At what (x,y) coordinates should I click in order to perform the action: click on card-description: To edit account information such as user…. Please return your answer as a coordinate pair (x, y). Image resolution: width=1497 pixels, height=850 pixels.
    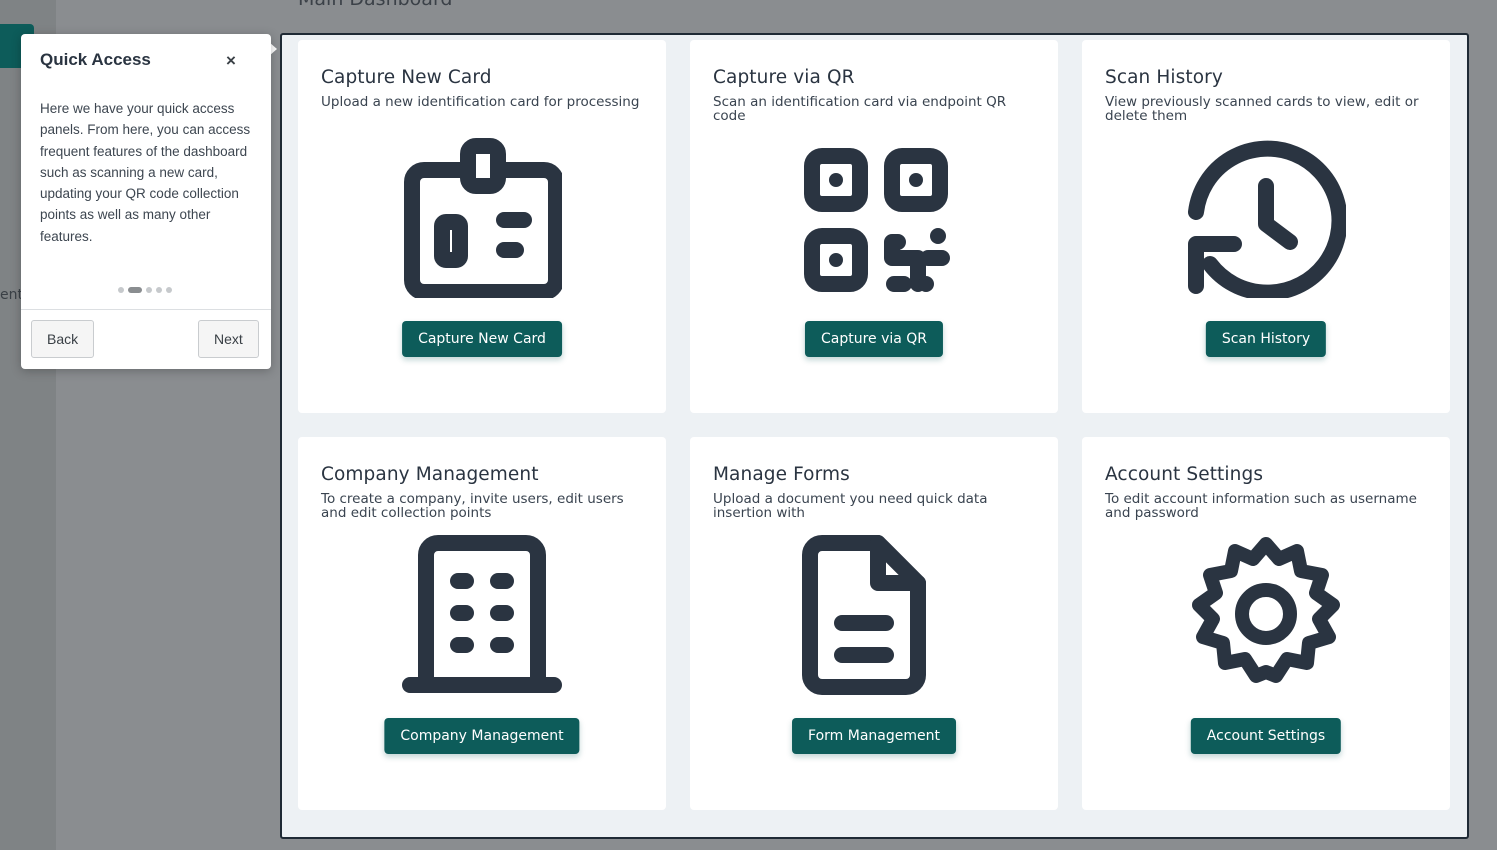
    Looking at the image, I should click on (1261, 506).